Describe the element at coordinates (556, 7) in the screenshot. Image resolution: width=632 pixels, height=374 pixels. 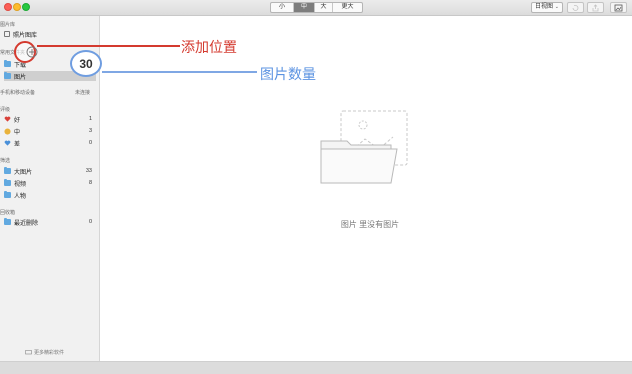
I see `chevron-down-icon: ⌄` at that location.